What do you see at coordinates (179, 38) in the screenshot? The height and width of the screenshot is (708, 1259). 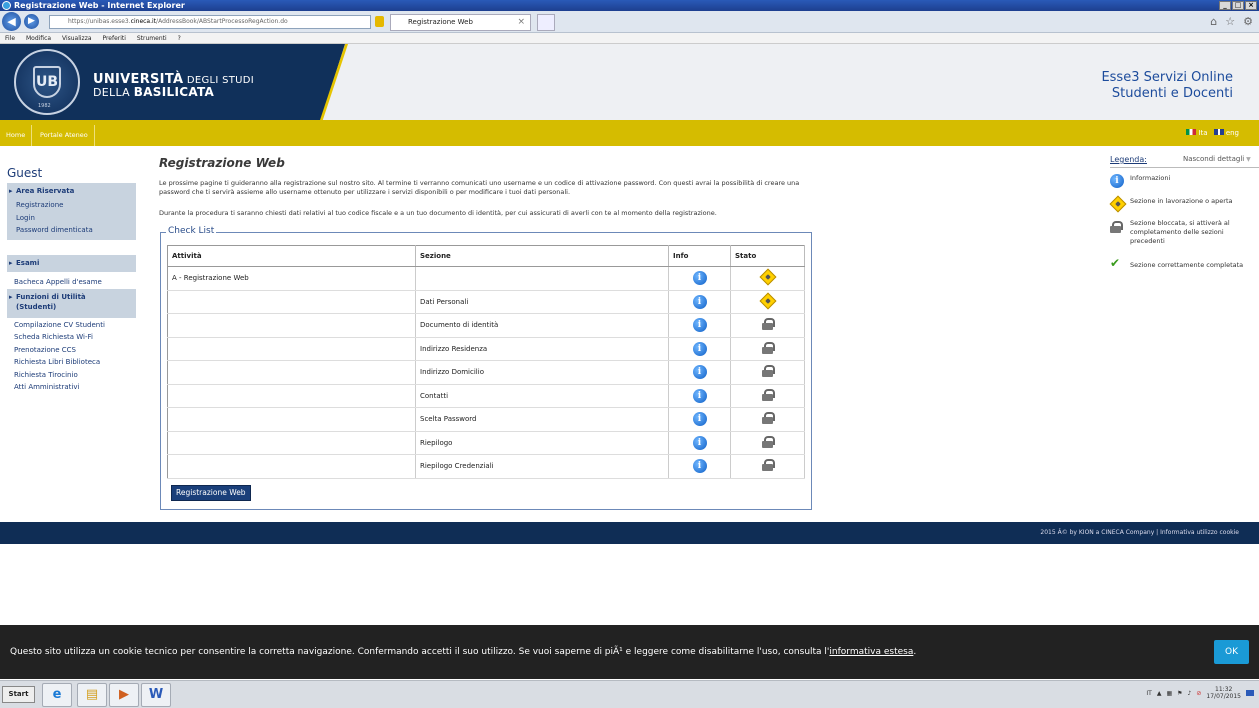 I see `menu-help: ?` at bounding box center [179, 38].